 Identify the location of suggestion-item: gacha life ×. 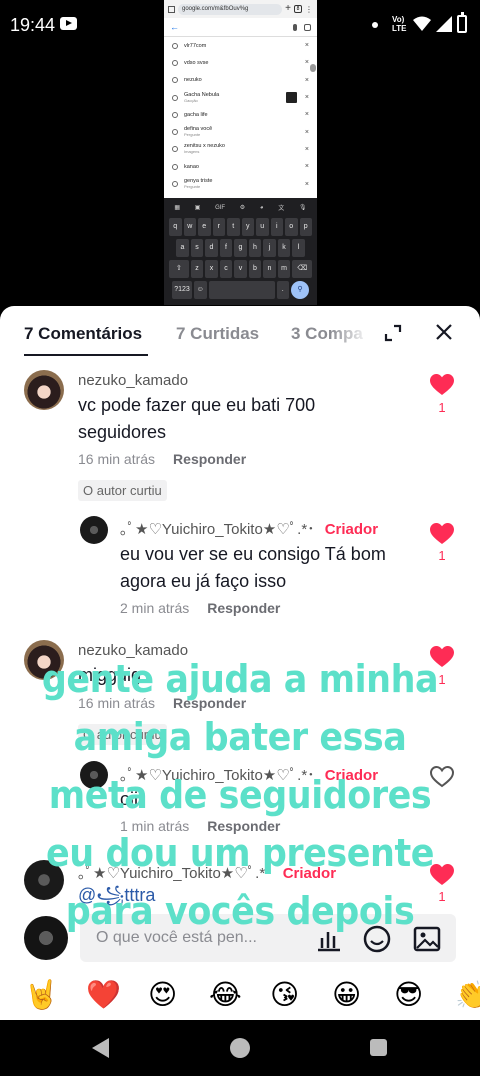
(240, 114).